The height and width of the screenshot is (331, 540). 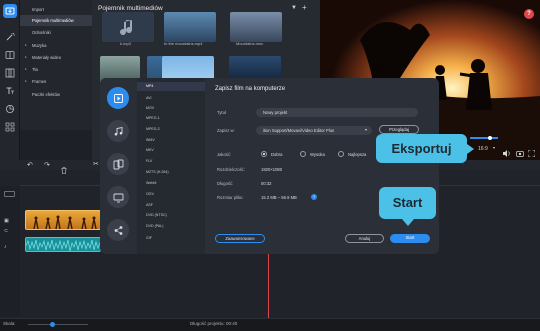 I want to click on sidebar-item-effect-packs: Paczki efektów, so click(x=56, y=94).